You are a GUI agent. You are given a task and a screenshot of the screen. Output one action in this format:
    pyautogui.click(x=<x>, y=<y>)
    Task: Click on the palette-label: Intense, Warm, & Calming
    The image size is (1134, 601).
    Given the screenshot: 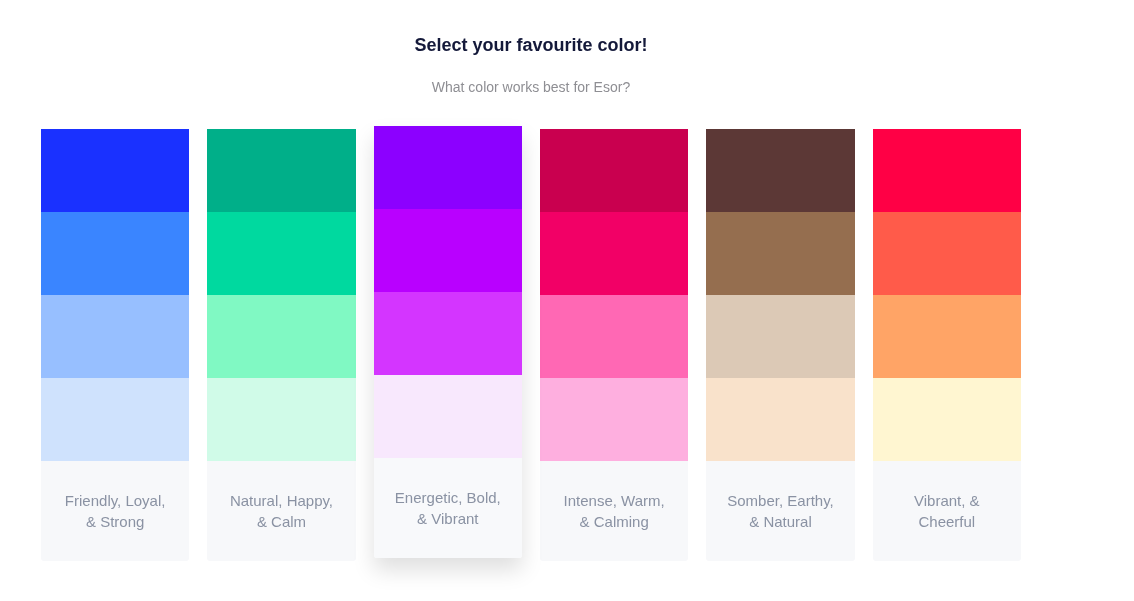 What is the action you would take?
    pyautogui.click(x=614, y=511)
    